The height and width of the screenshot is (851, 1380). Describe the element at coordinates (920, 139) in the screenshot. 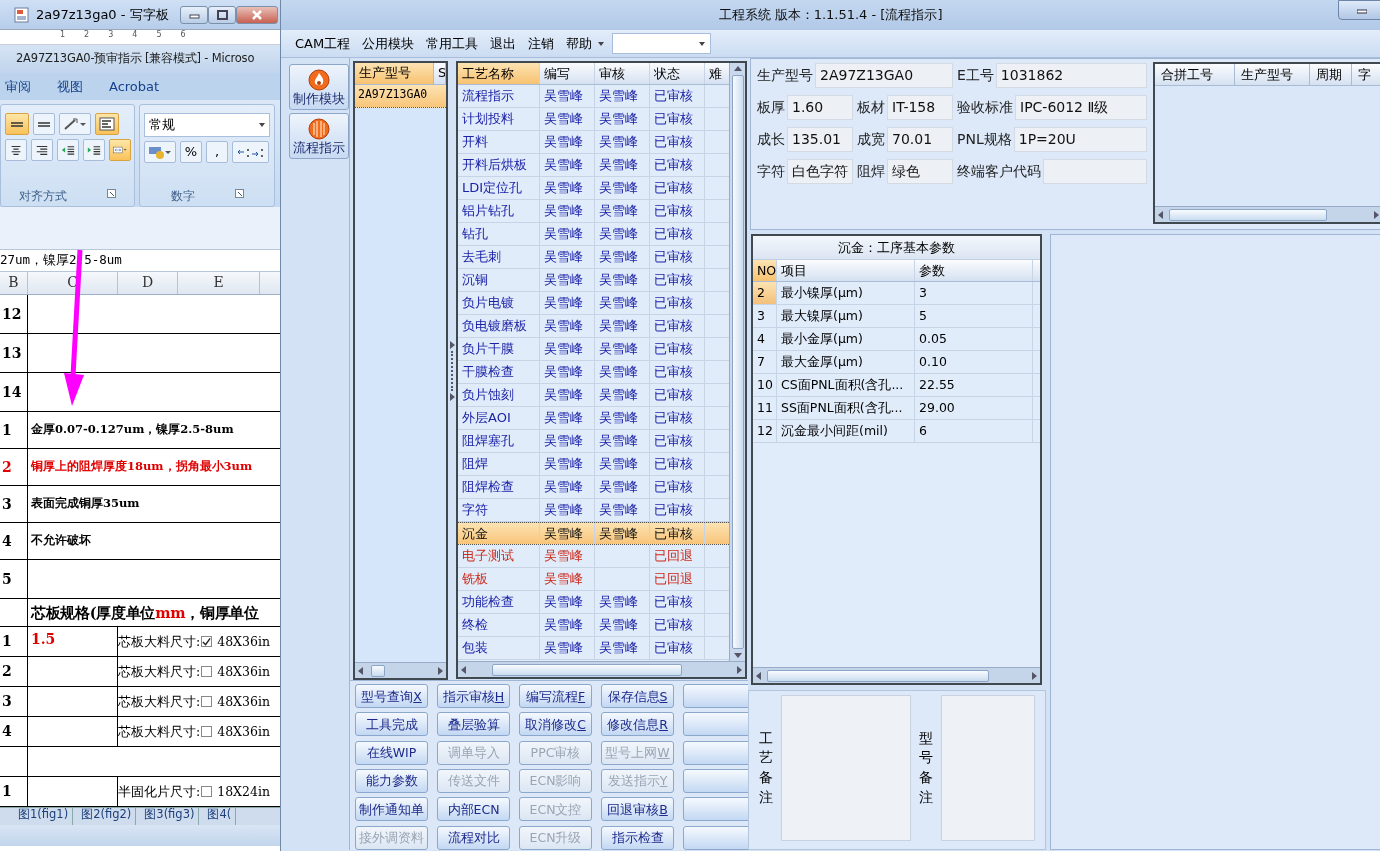

I see `text-field: 70.01` at that location.